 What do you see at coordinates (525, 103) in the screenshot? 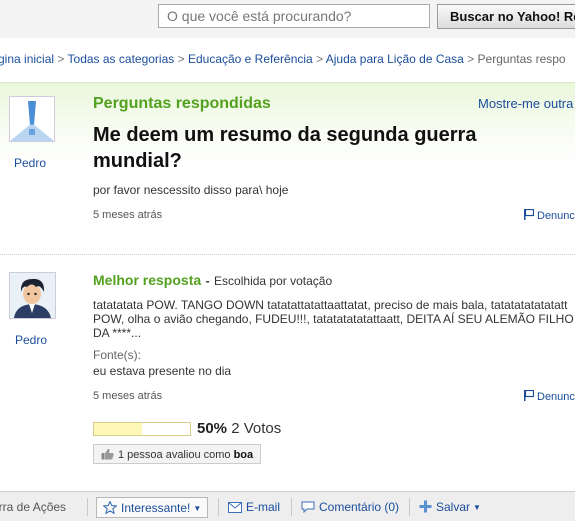
I see `show-other-link: Mostre-me outra` at bounding box center [525, 103].